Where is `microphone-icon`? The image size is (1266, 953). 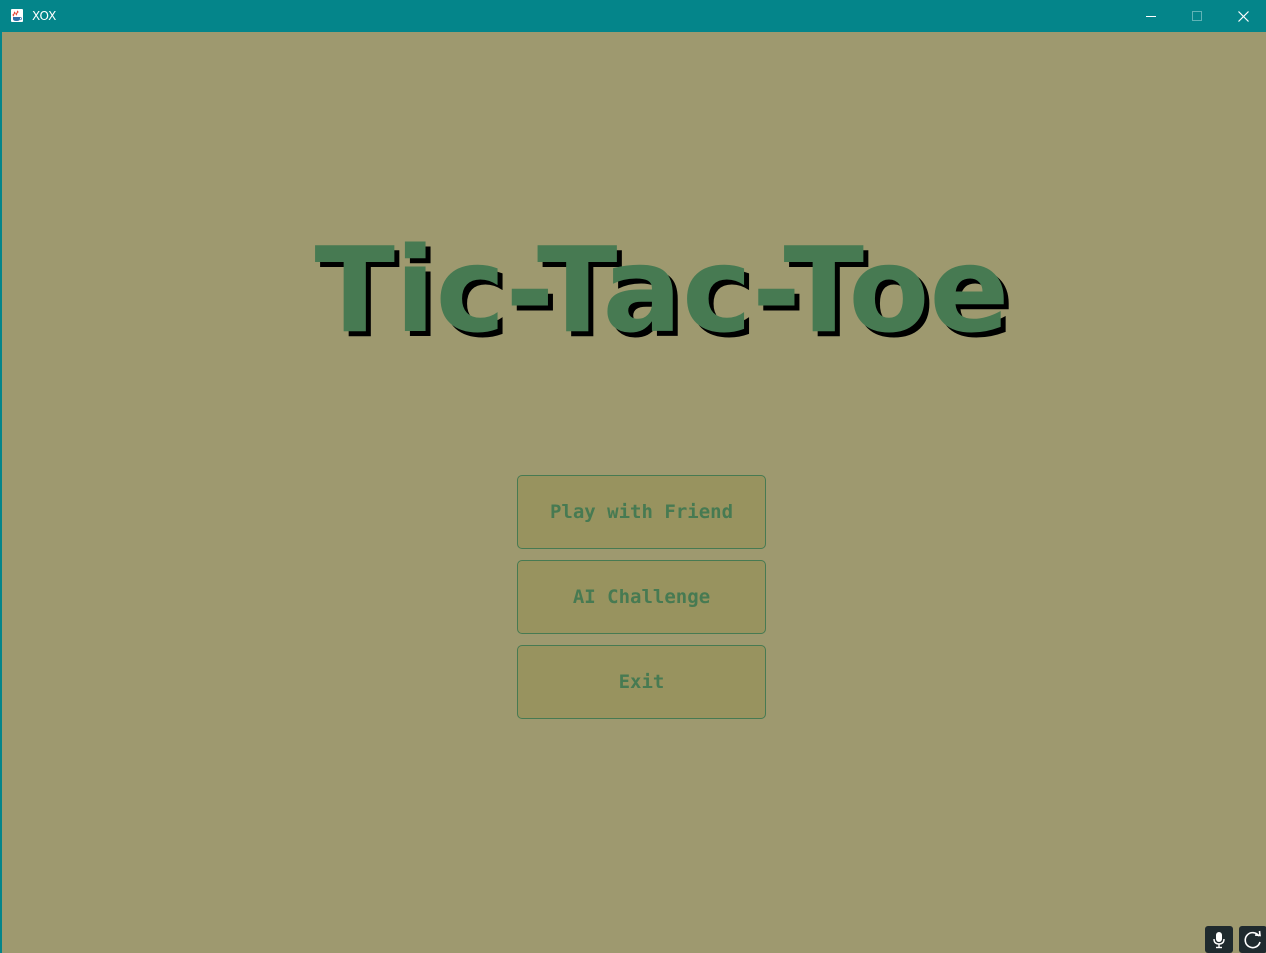 microphone-icon is located at coordinates (1219, 939).